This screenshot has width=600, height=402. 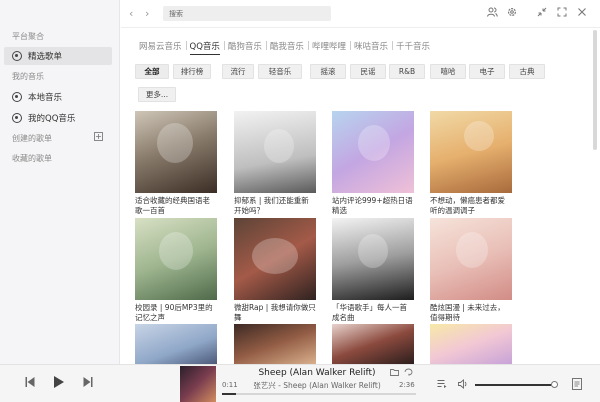 I want to click on platform-tabs: 网易云音乐 QQ音乐 酷狗音乐 酷我音乐 哔哩哔哩 咪咕音乐 千千音乐, so click(x=284, y=47).